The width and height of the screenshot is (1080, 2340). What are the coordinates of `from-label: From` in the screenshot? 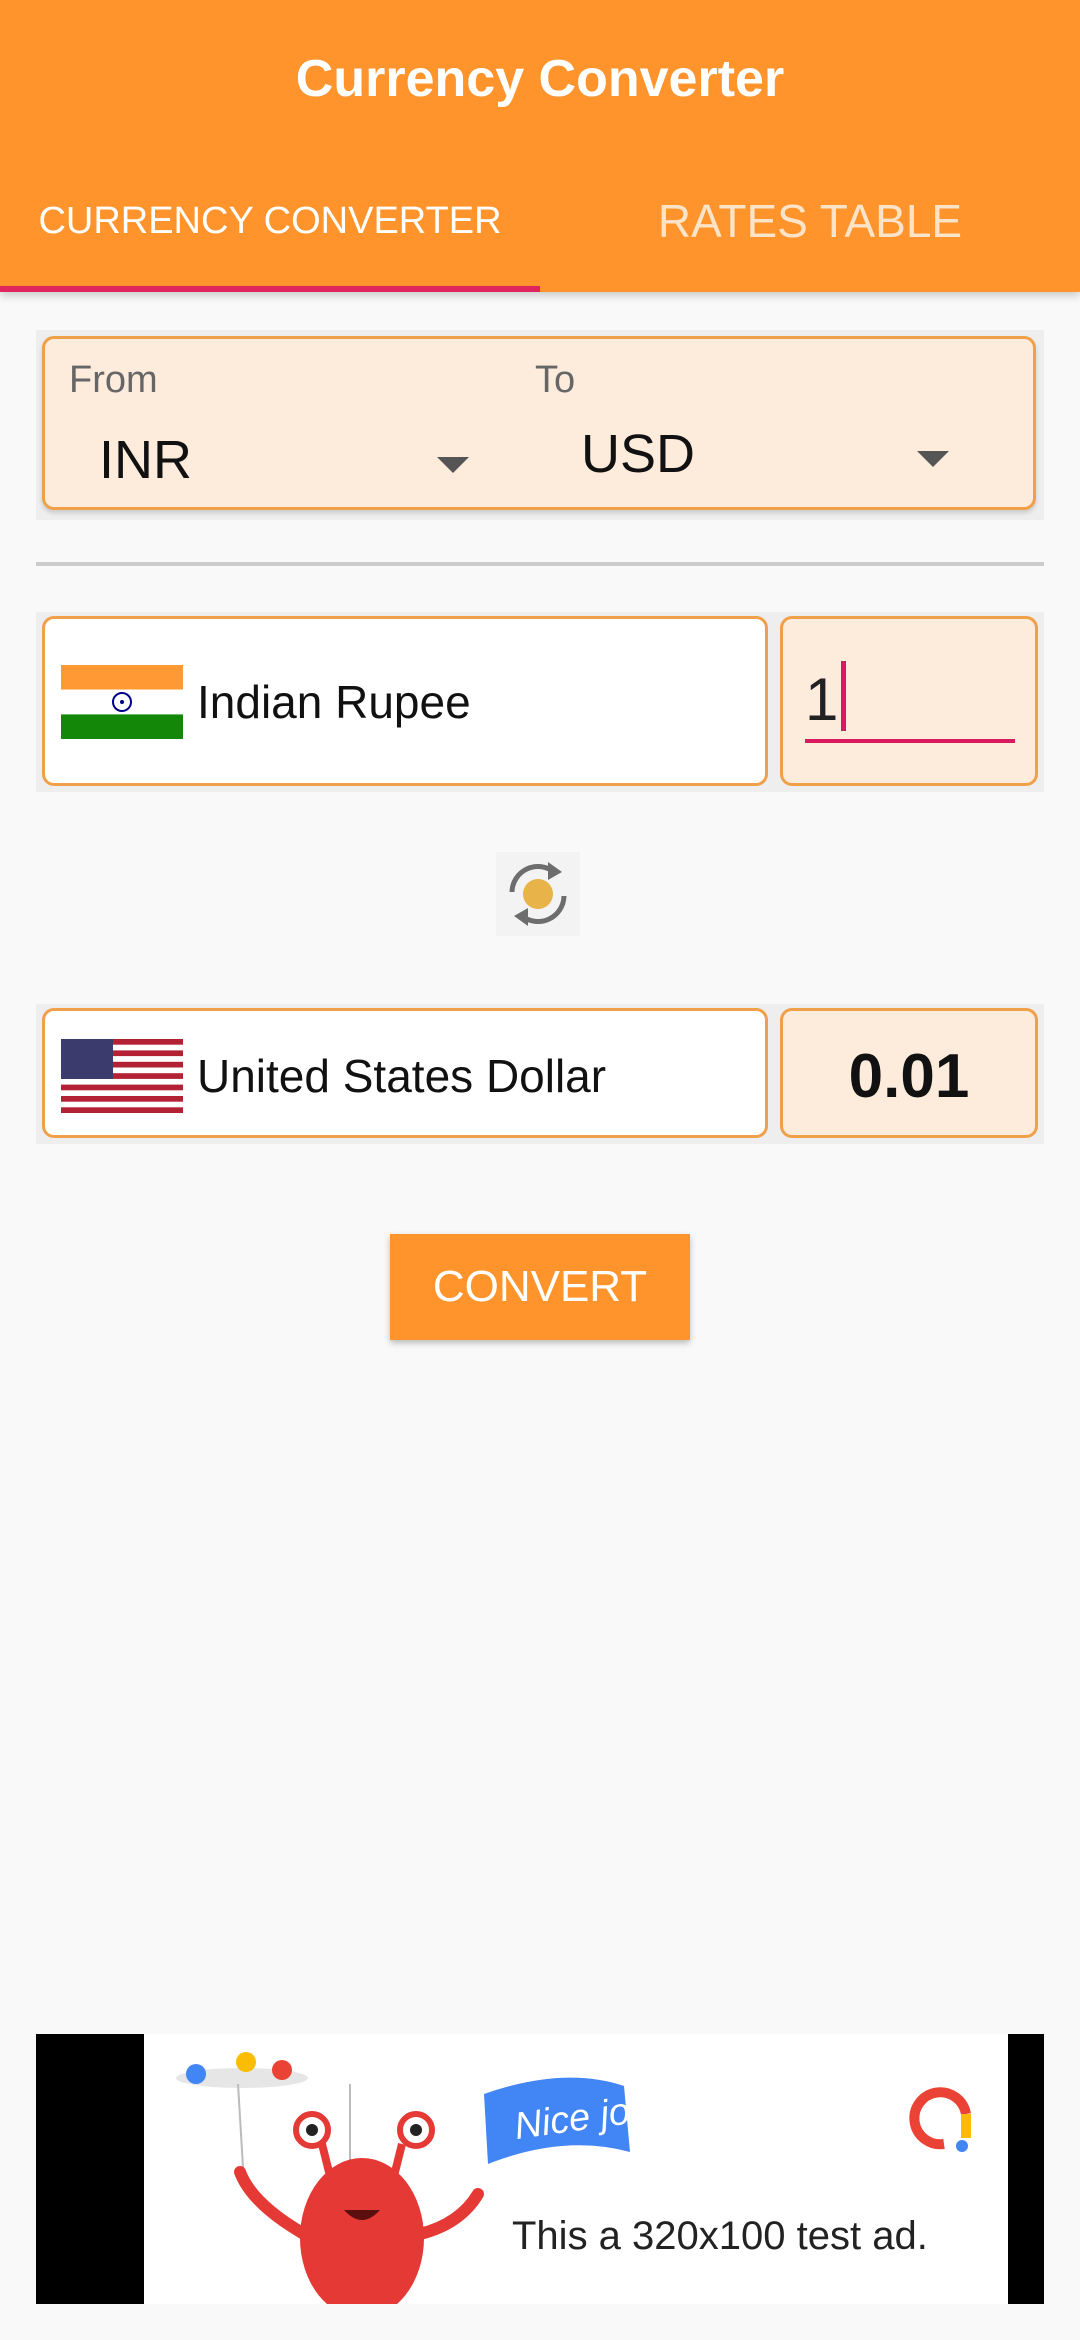 It's located at (113, 380).